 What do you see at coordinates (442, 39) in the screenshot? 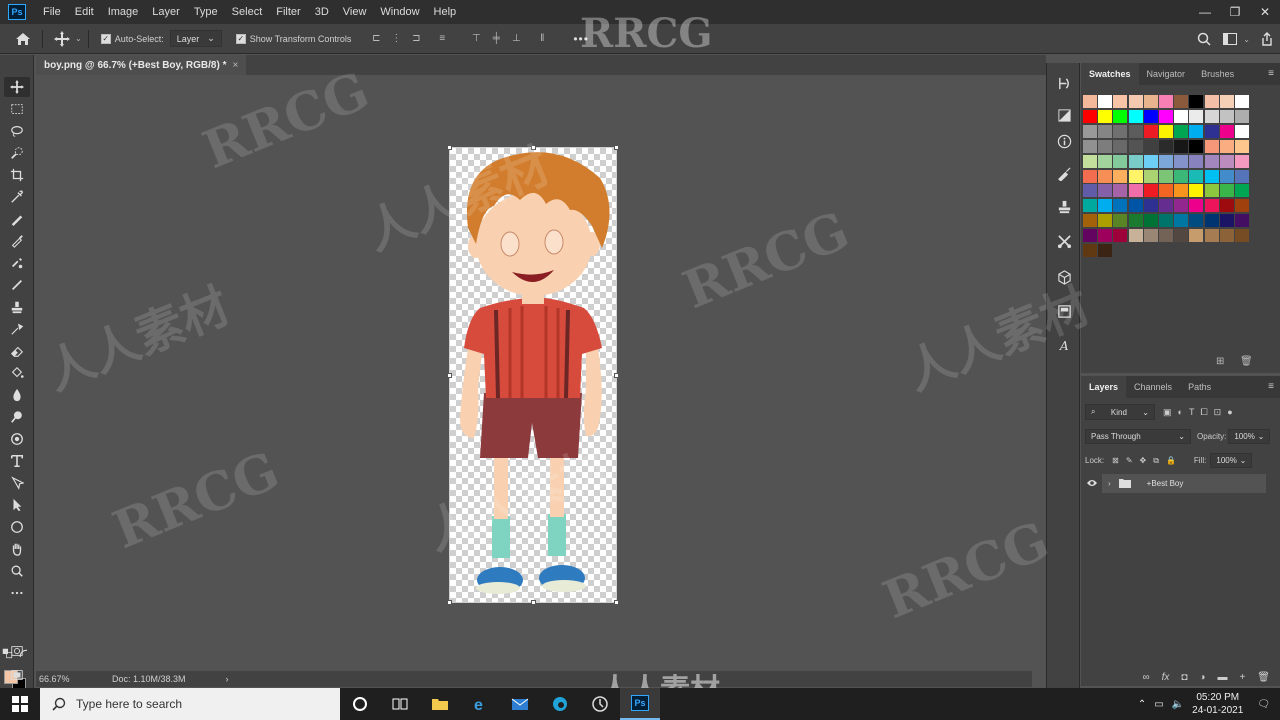
I see `distribute-icon: ≡` at bounding box center [442, 39].